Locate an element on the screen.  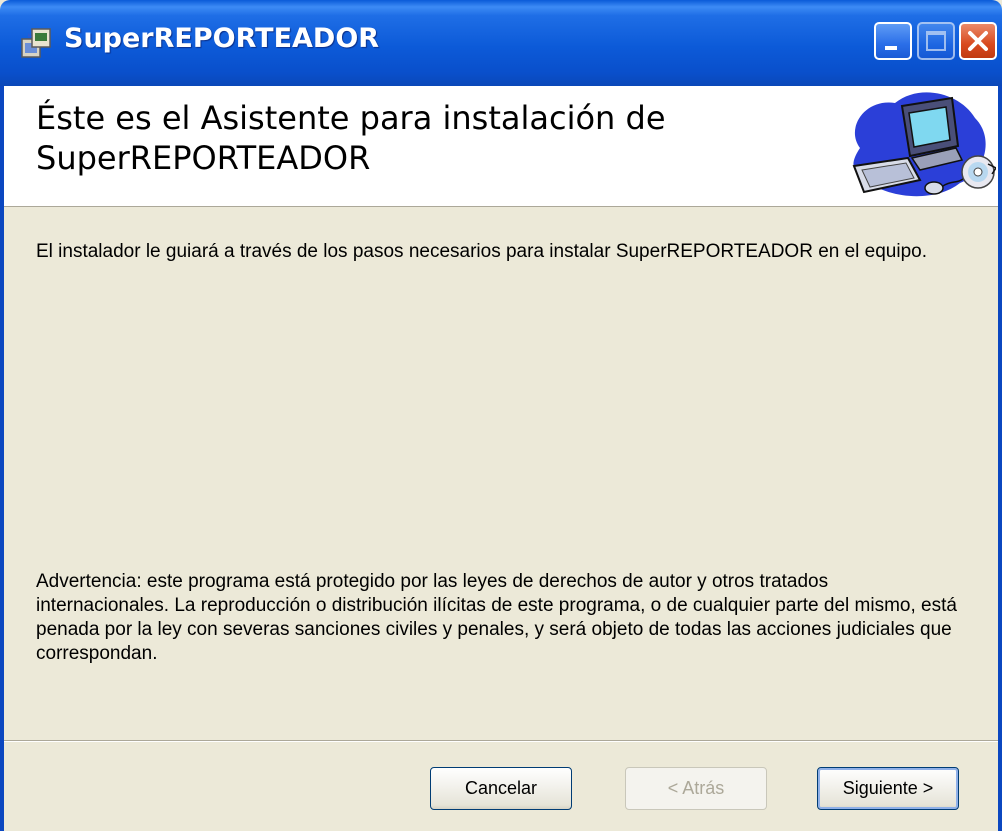
back-button: < Atrás is located at coordinates (696, 788).